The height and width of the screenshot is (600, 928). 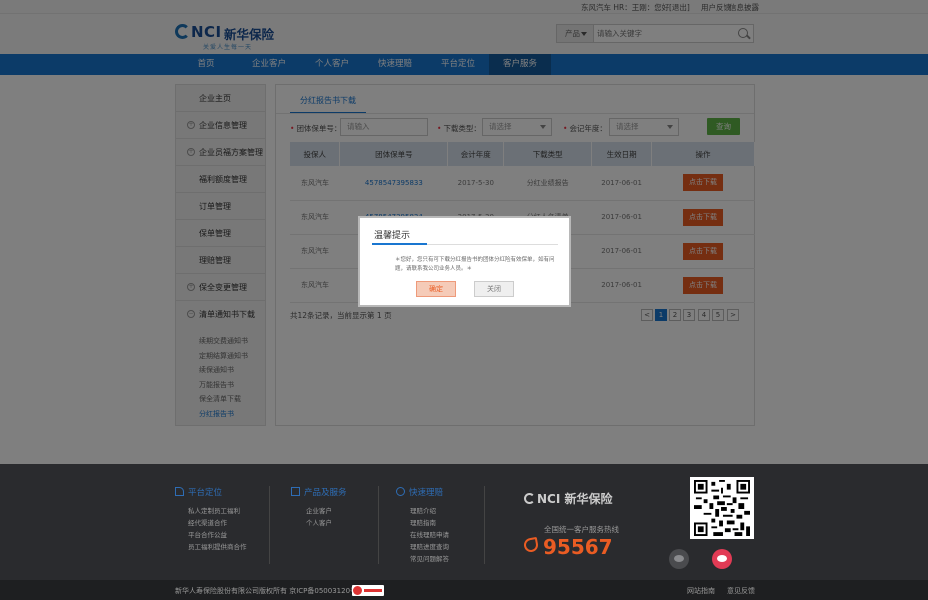 I want to click on footer-heading-platform: 平台定位, so click(x=198, y=492).